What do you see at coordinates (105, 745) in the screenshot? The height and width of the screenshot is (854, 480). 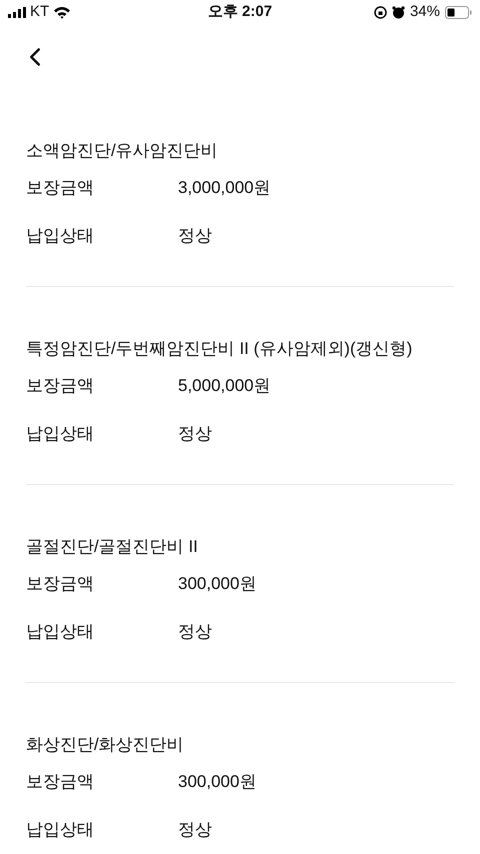 I see `coverage-title: 화상진단/화상진단비` at bounding box center [105, 745].